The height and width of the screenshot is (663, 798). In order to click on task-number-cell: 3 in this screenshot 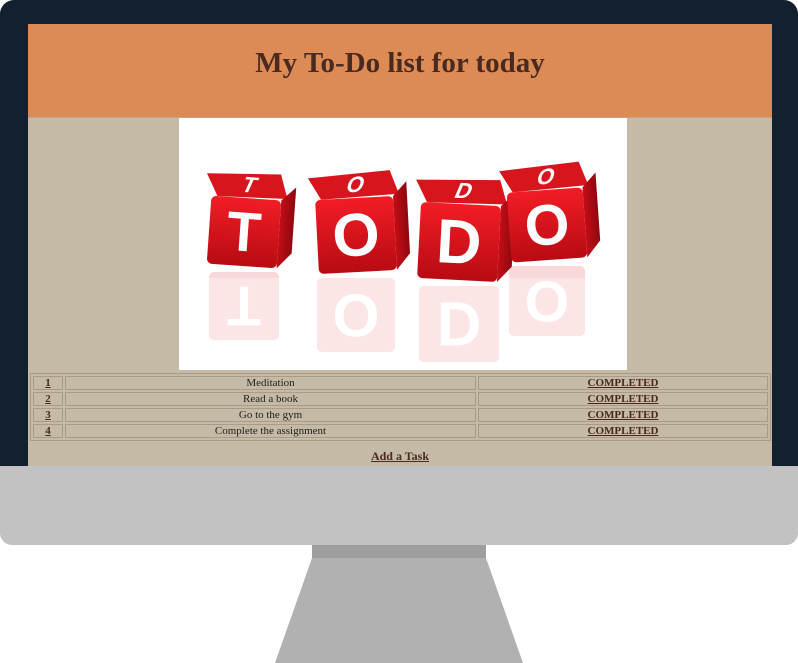, I will do `click(48, 415)`.